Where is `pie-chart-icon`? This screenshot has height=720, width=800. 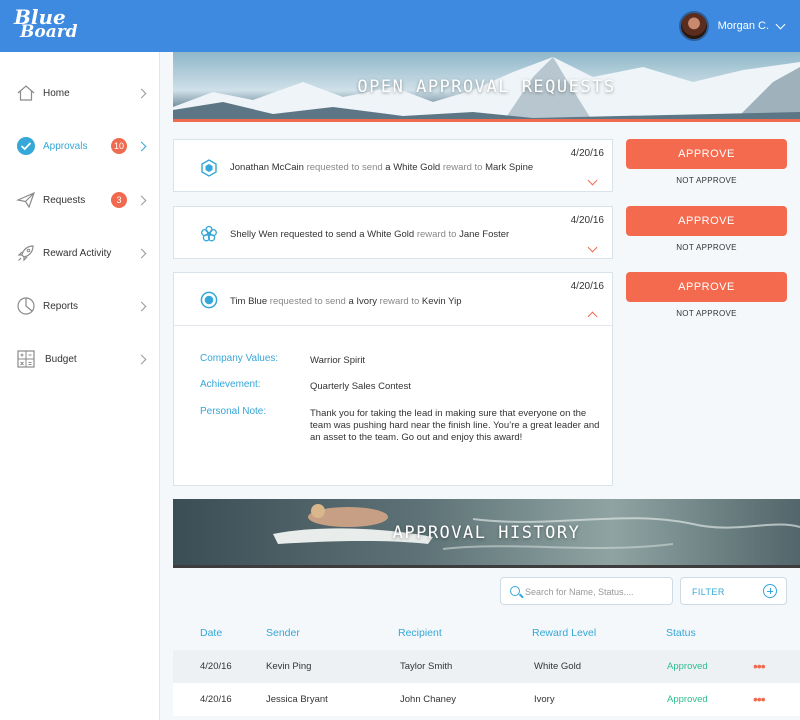
pie-chart-icon is located at coordinates (26, 306).